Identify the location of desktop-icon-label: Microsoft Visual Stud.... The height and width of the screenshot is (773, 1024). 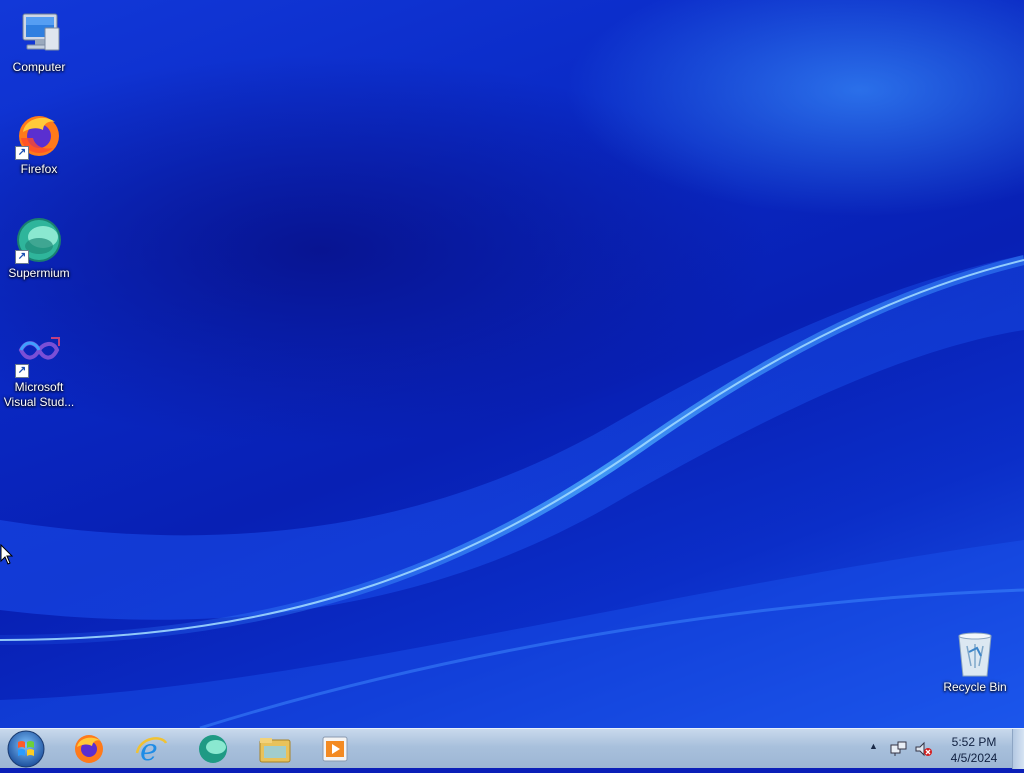
(39, 395).